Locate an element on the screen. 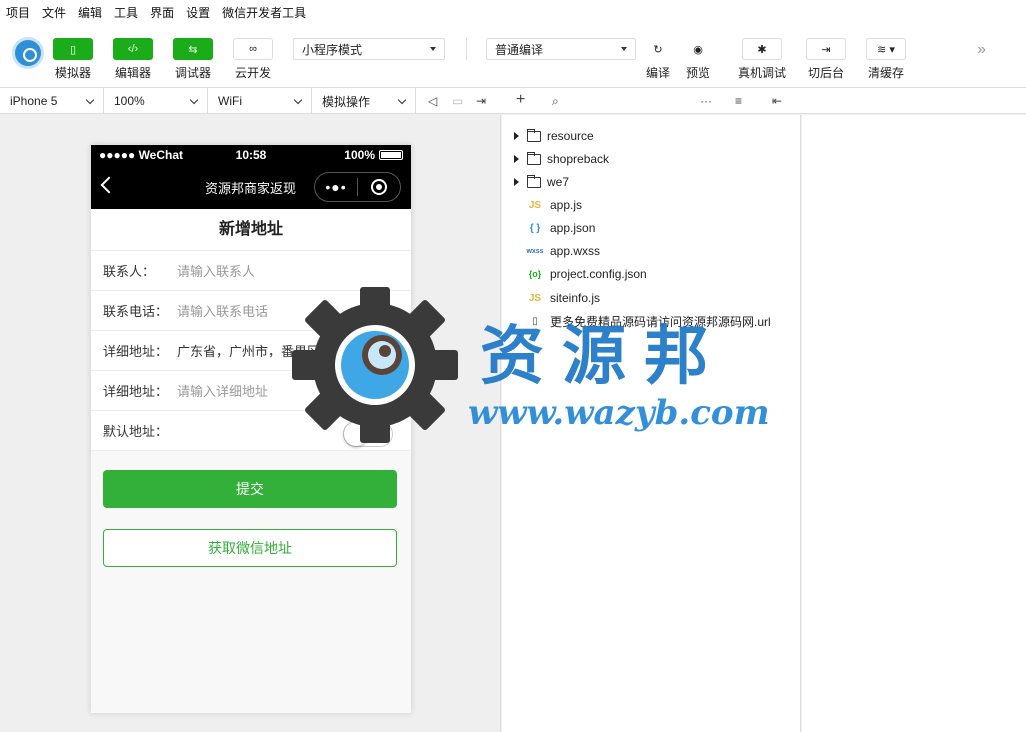 The height and width of the screenshot is (732, 1026). bug-icon: ✱ is located at coordinates (762, 49).